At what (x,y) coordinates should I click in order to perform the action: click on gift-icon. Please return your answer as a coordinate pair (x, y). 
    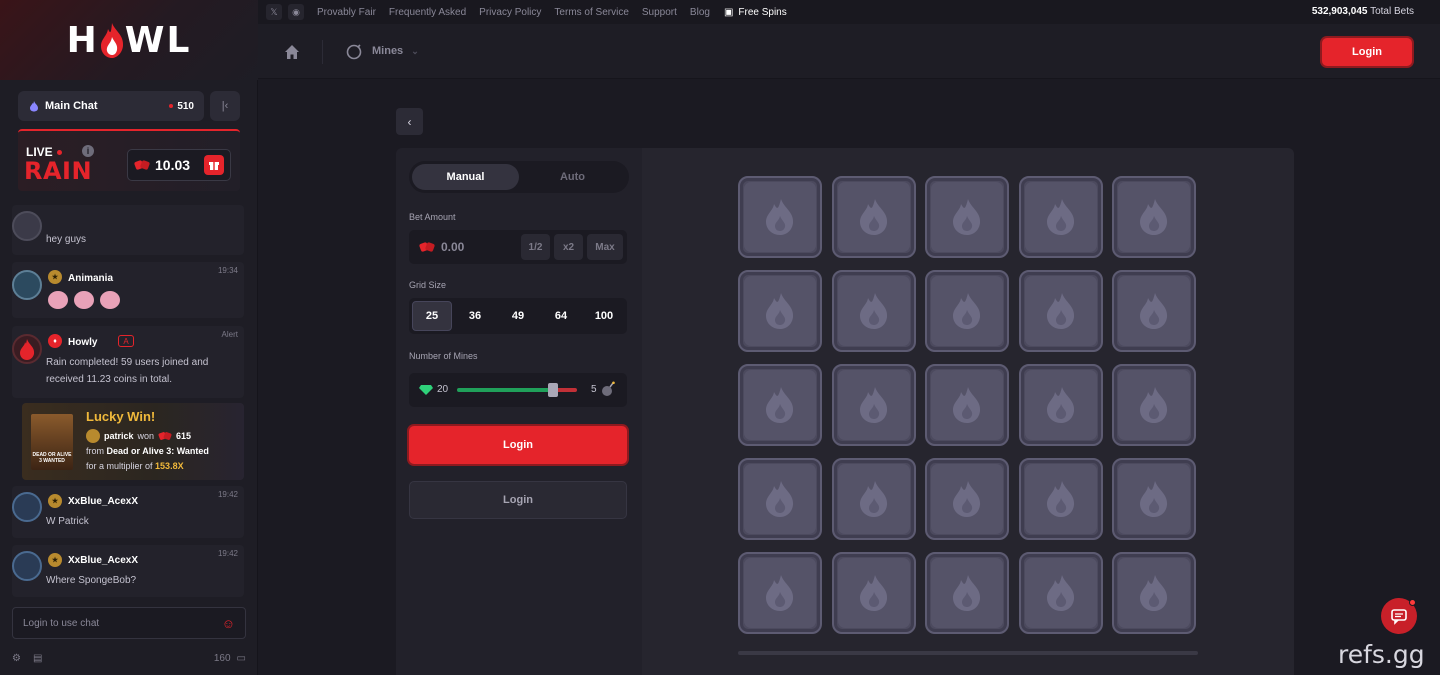
    Looking at the image, I should click on (214, 166).